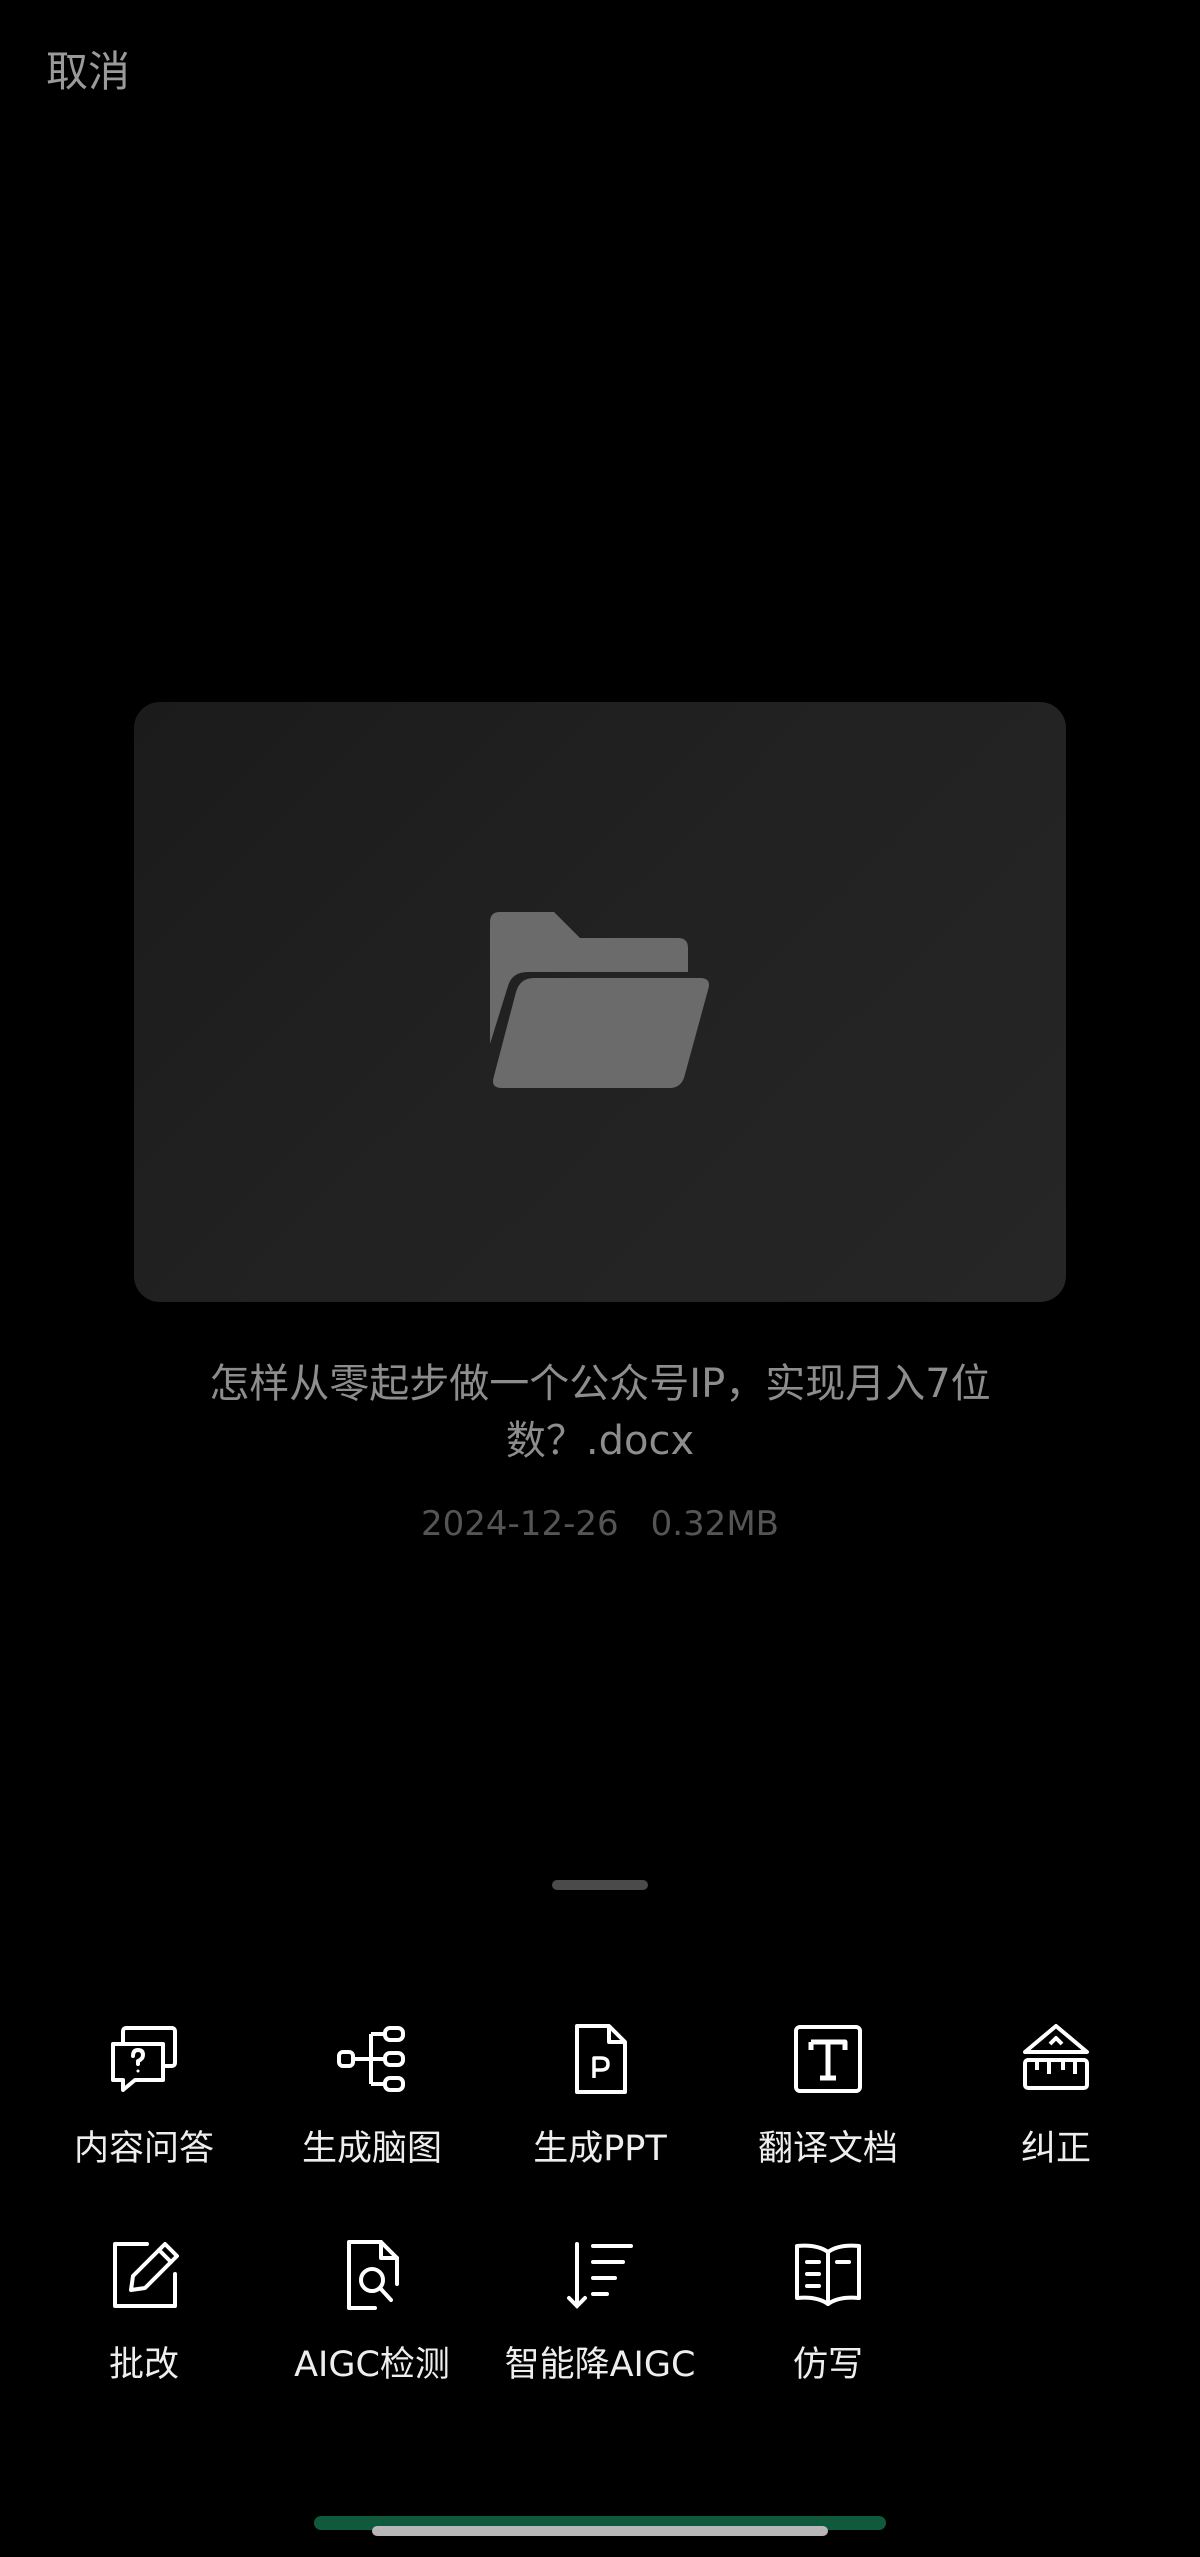 This screenshot has height=2557, width=1200. What do you see at coordinates (600, 2531) in the screenshot?
I see `home-indicator` at bounding box center [600, 2531].